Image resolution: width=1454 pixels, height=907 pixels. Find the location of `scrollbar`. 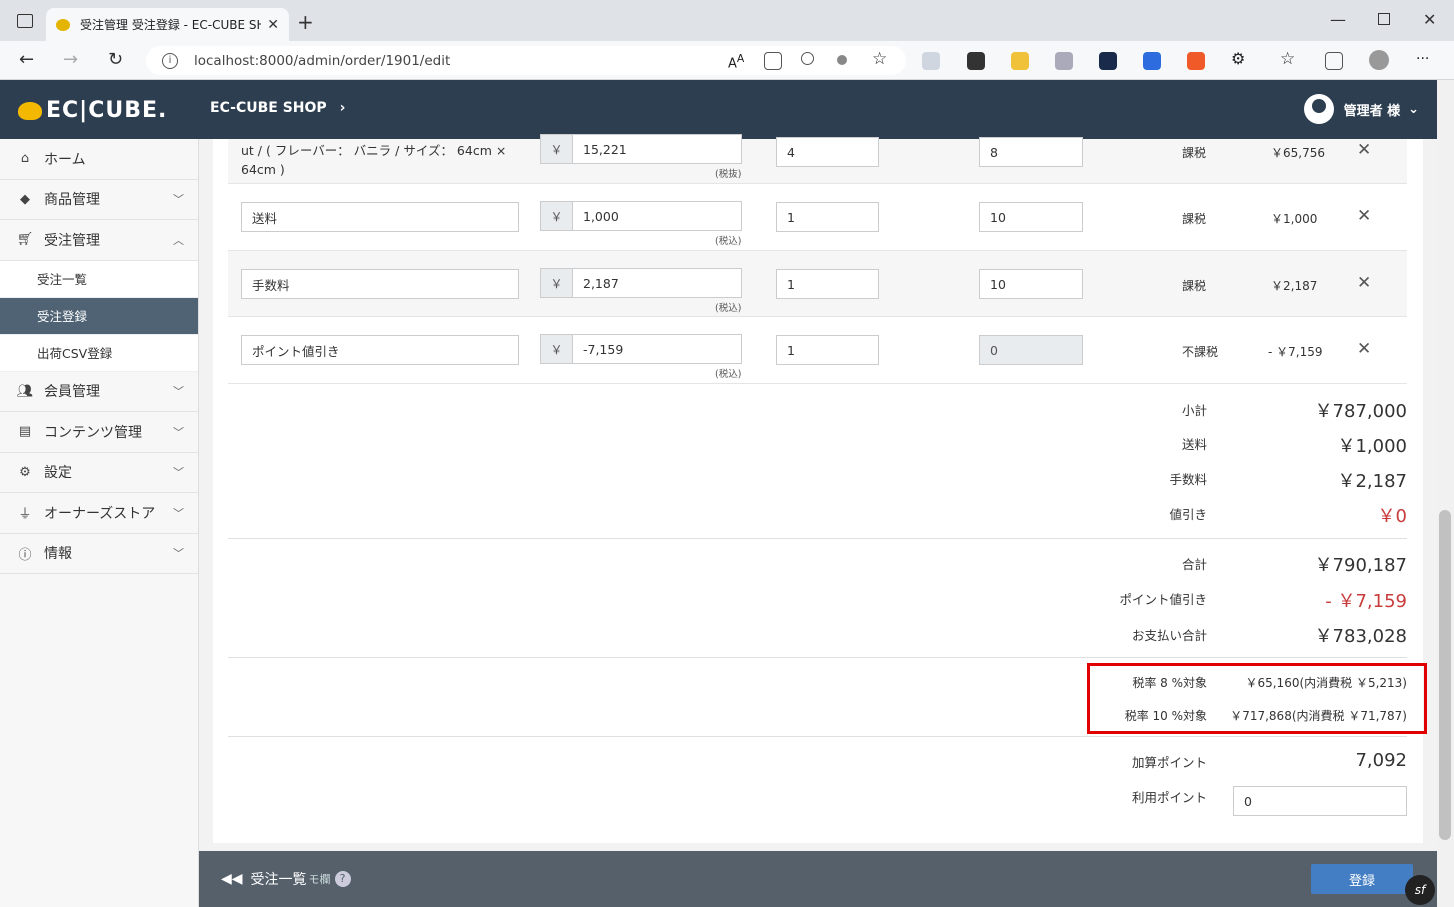

scrollbar is located at coordinates (1445, 493).